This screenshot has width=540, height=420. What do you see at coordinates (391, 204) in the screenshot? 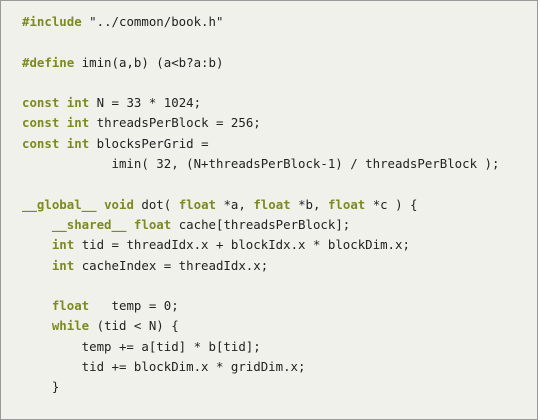
I see `code-text: *c ) {` at bounding box center [391, 204].